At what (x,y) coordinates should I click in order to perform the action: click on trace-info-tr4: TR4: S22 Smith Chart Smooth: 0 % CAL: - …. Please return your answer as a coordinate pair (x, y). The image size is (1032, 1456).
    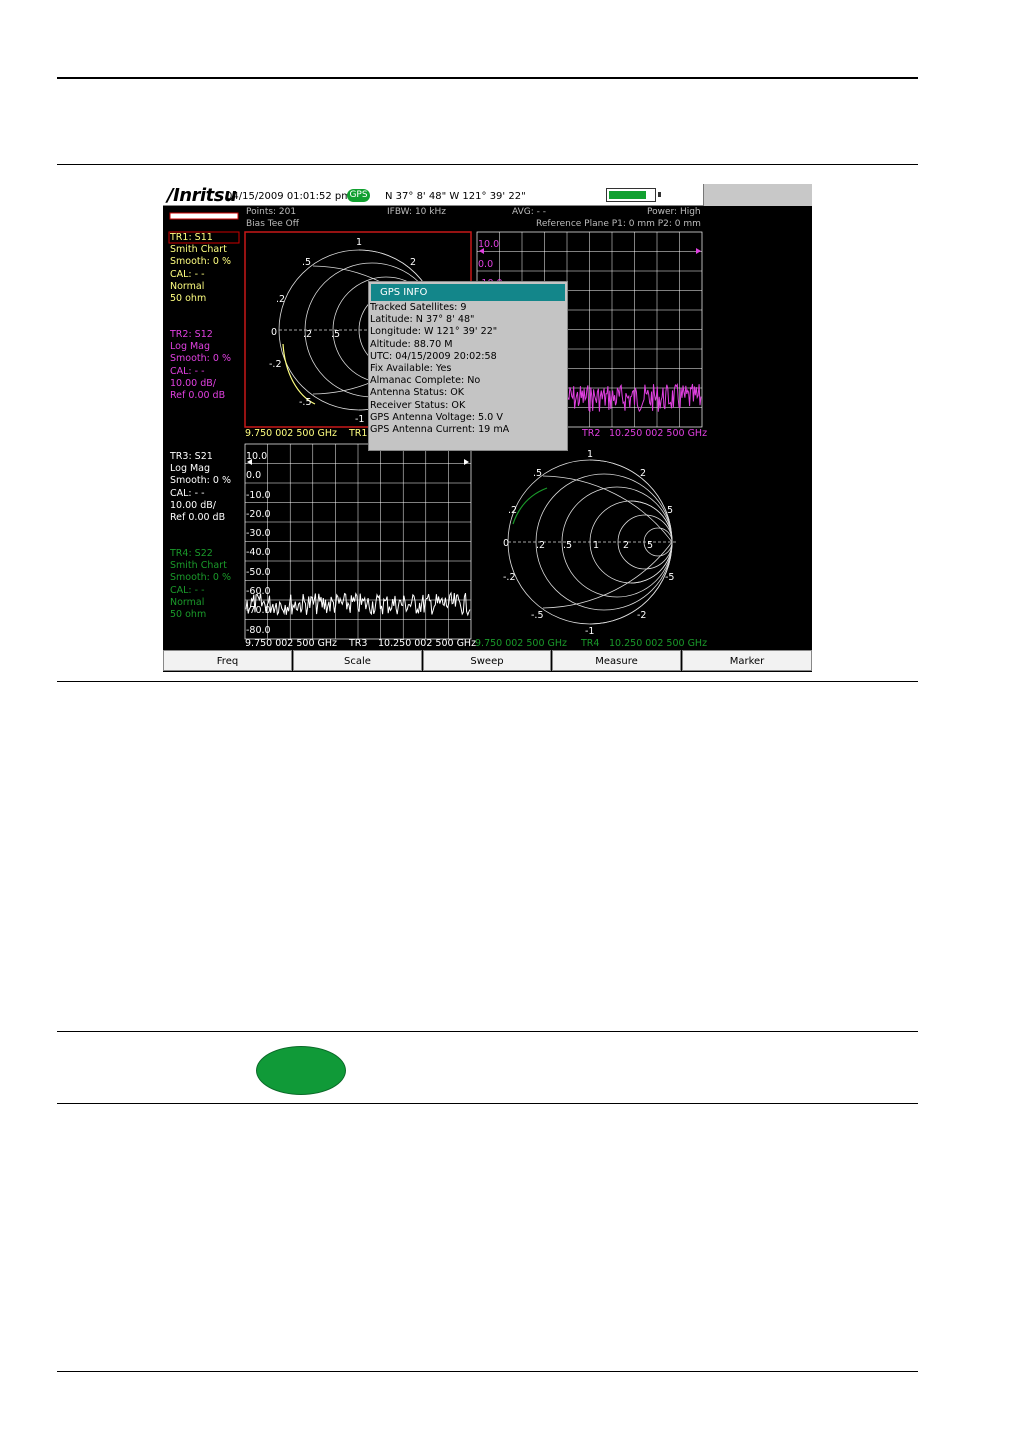
    Looking at the image, I should click on (200, 584).